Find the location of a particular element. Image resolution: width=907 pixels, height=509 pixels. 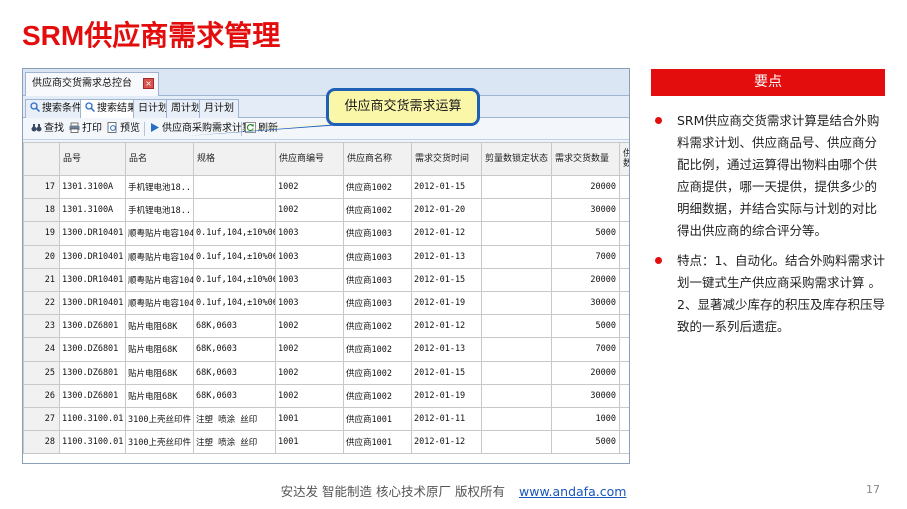

header-vendor-name: 供应商名称 is located at coordinates (377, 159).